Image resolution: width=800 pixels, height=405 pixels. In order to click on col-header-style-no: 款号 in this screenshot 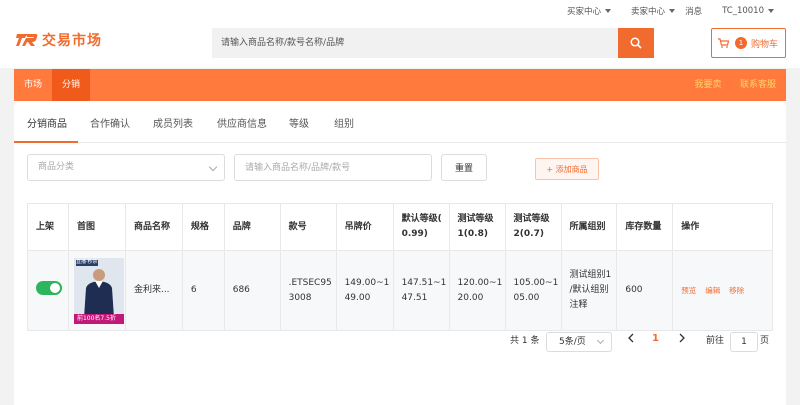, I will do `click(308, 227)`.